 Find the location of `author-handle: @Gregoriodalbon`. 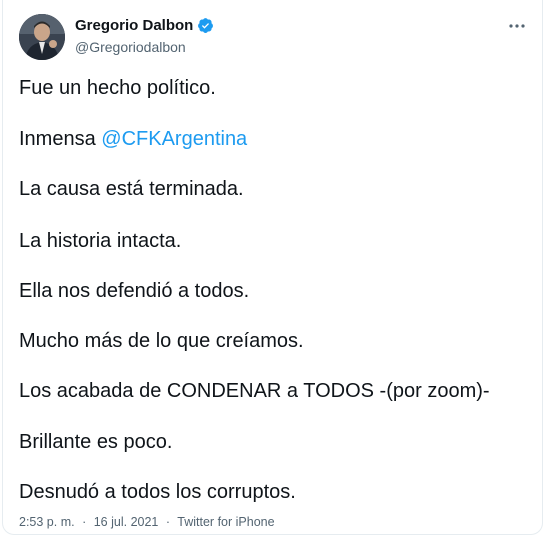

author-handle: @Gregoriodalbon is located at coordinates (130, 47).